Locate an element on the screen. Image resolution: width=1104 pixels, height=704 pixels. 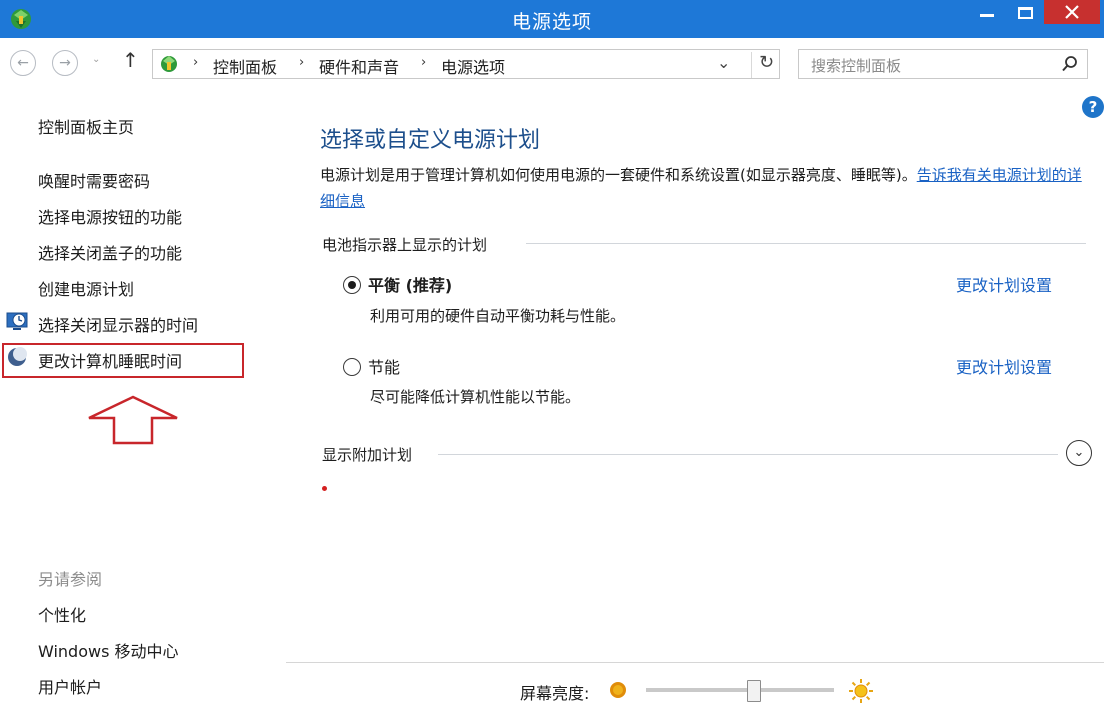
windows-mobility-center-link: Windows 移动中心 is located at coordinates (108, 650).